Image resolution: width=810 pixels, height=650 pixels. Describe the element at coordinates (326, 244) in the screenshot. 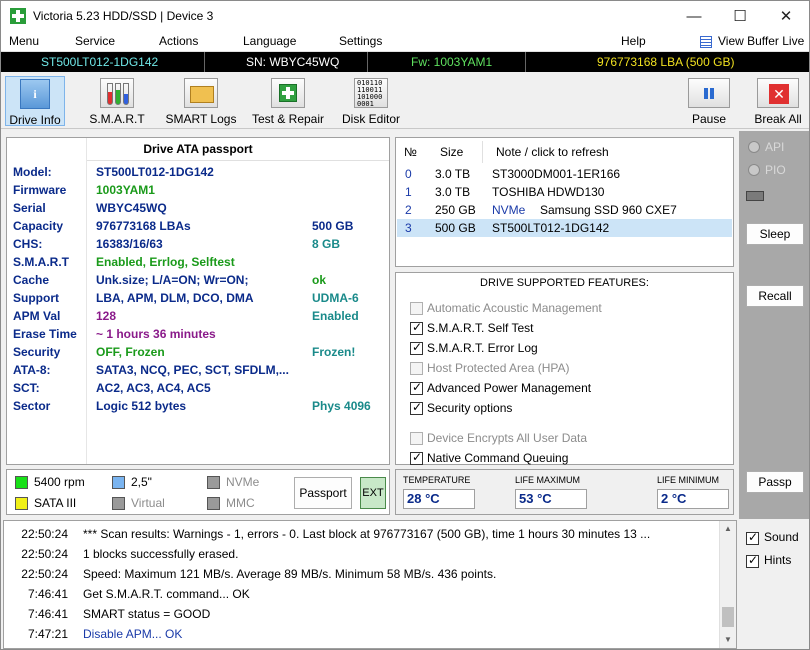

I see `passport-extra: 8 GB` at that location.